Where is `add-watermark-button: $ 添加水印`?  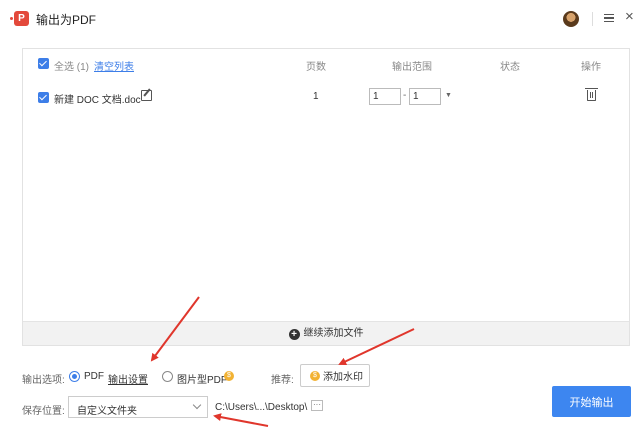 add-watermark-button: $ 添加水印 is located at coordinates (335, 375).